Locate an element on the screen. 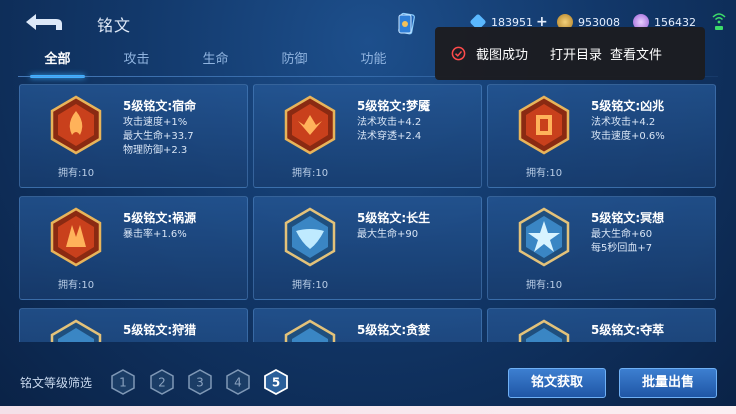 This screenshot has height=414, width=736. inscription-card-hunt: 5级铭文:狩猎 is located at coordinates (133, 325).